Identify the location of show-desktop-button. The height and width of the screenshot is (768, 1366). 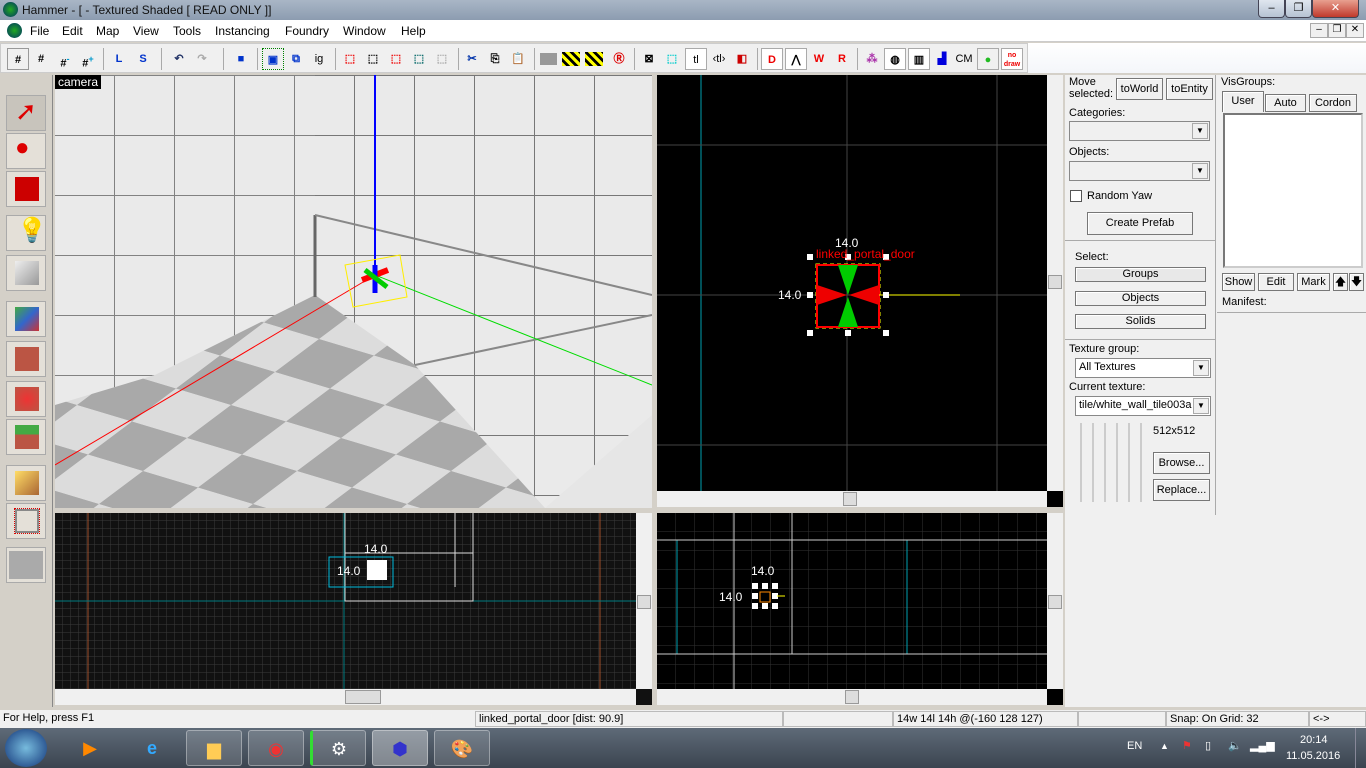
(1360, 748).